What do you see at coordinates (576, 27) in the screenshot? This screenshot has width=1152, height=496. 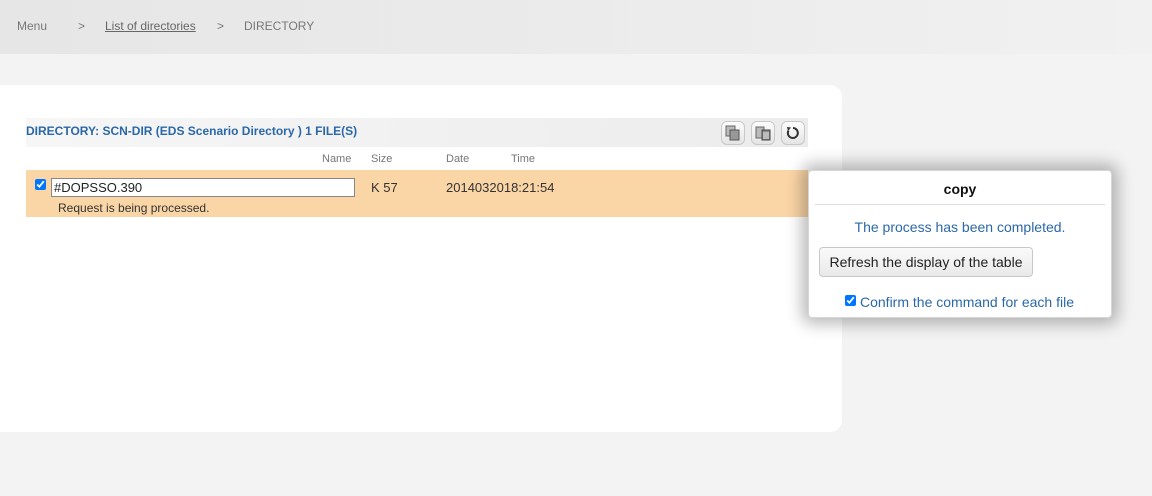 I see `top-bar: Menu > List of directories > DIRECTORY` at bounding box center [576, 27].